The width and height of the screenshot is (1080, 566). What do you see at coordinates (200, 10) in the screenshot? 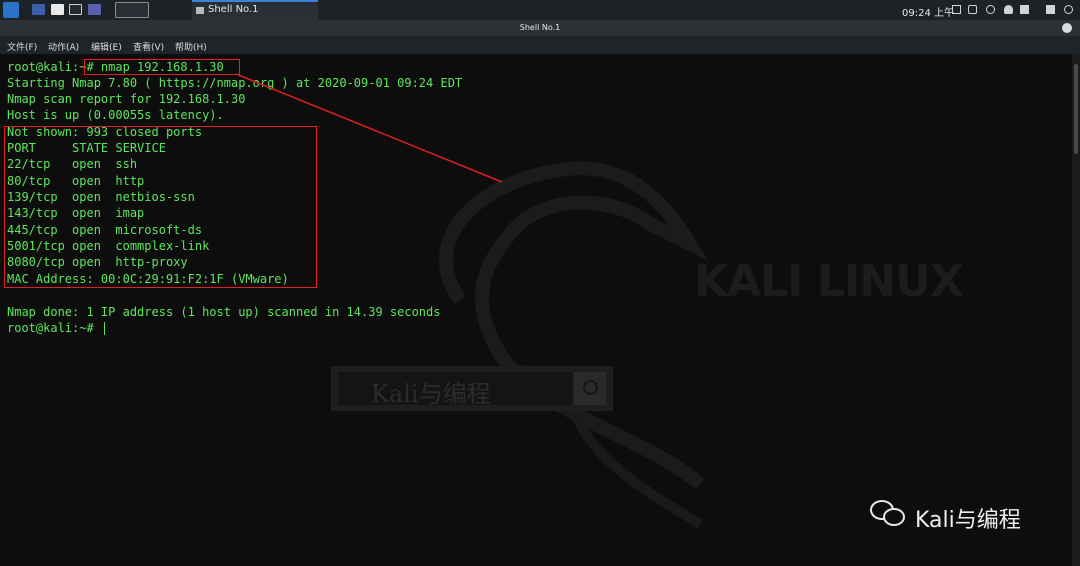
I see `shell-icon` at bounding box center [200, 10].